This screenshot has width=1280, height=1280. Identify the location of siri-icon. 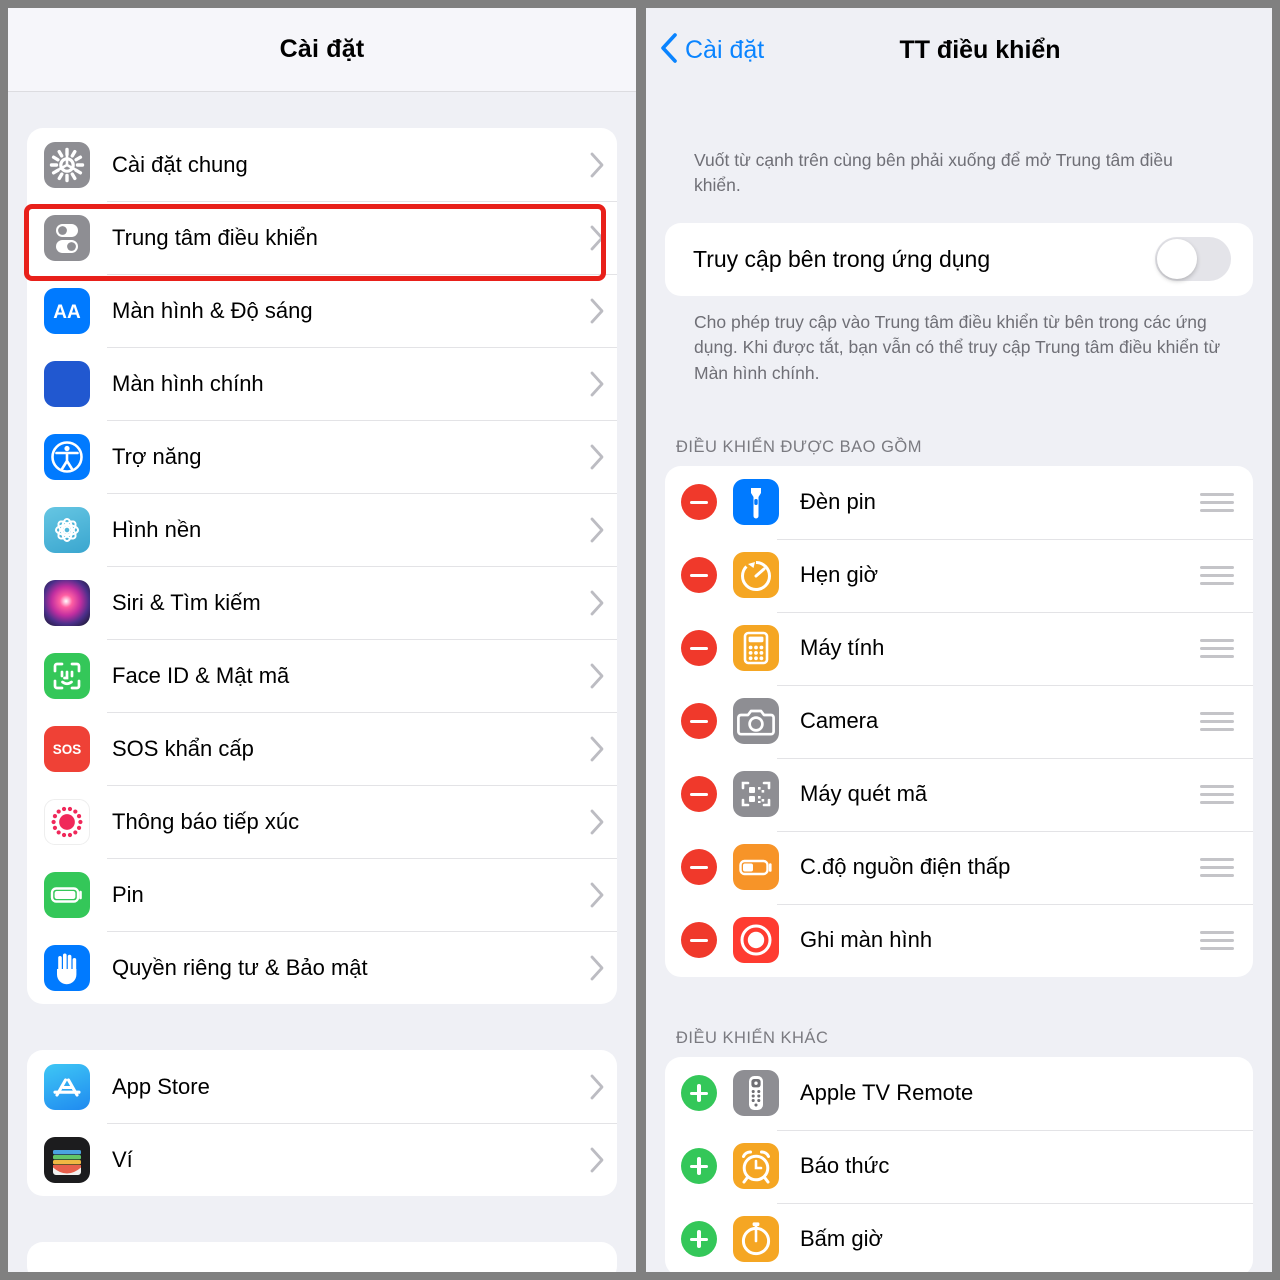
(67, 602).